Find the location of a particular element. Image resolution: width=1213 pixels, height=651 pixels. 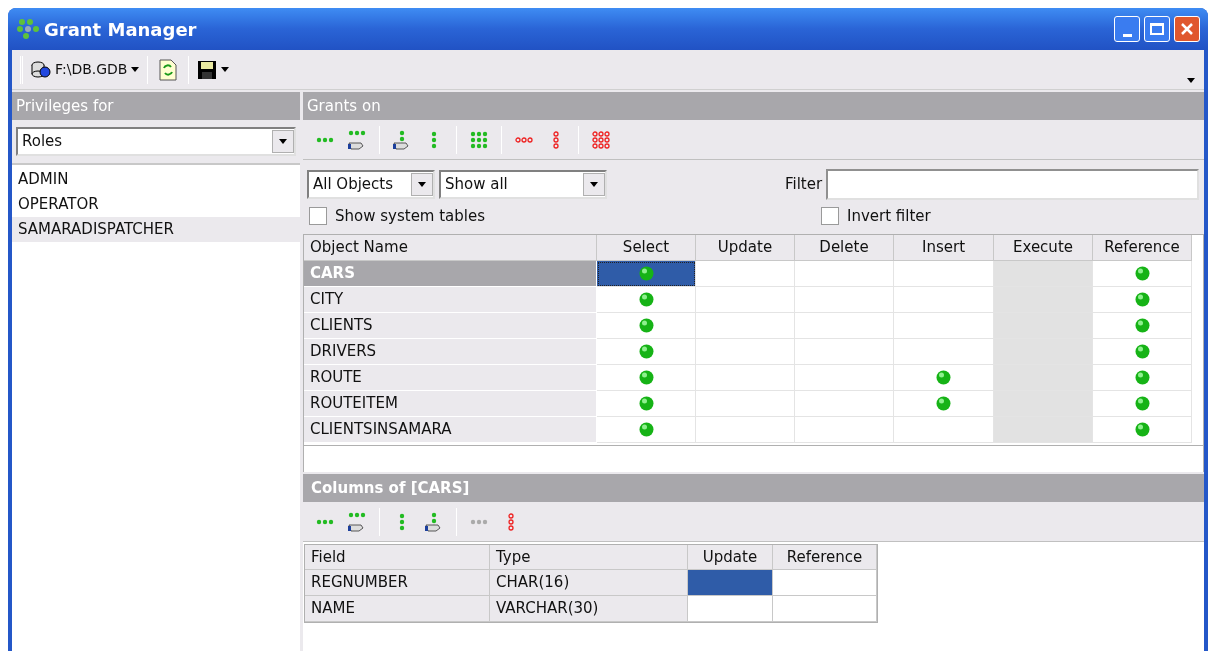

object-name-cell: CLIENTS is located at coordinates (450, 326).